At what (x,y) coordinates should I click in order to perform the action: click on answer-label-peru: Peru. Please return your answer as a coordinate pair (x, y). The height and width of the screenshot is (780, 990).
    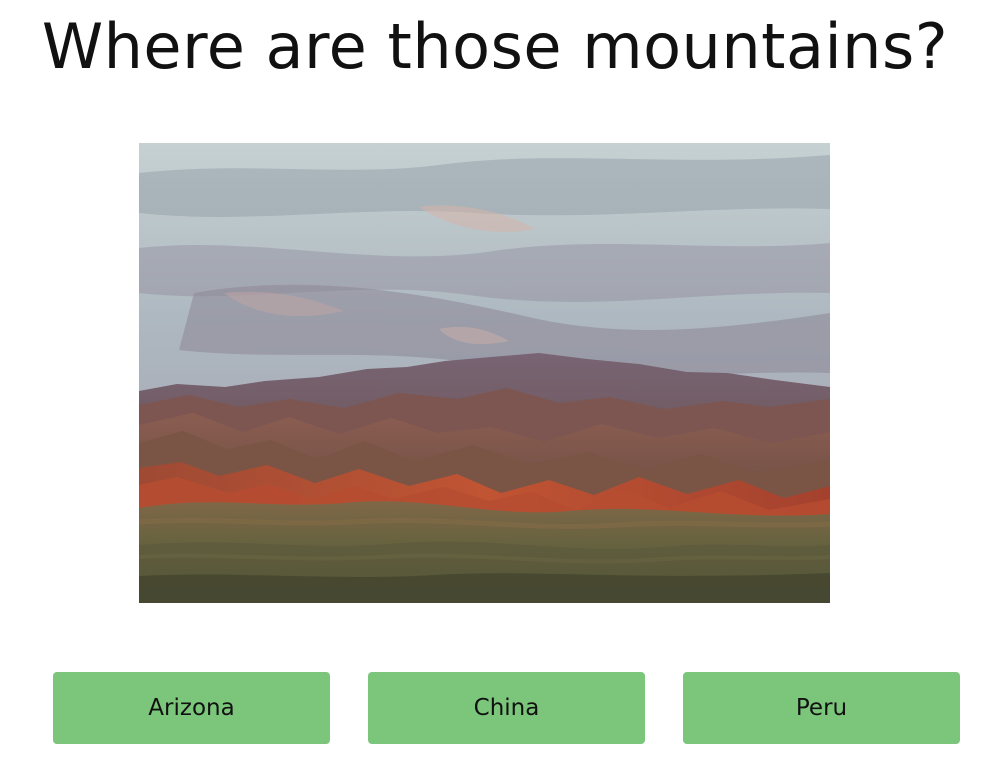
    Looking at the image, I should click on (821, 708).